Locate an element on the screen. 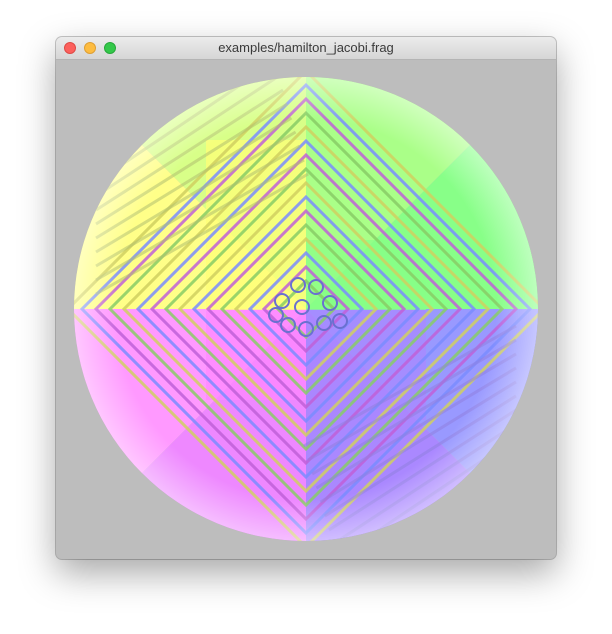  title-bar: examples/hamilton_jacobi.frag is located at coordinates (306, 48).